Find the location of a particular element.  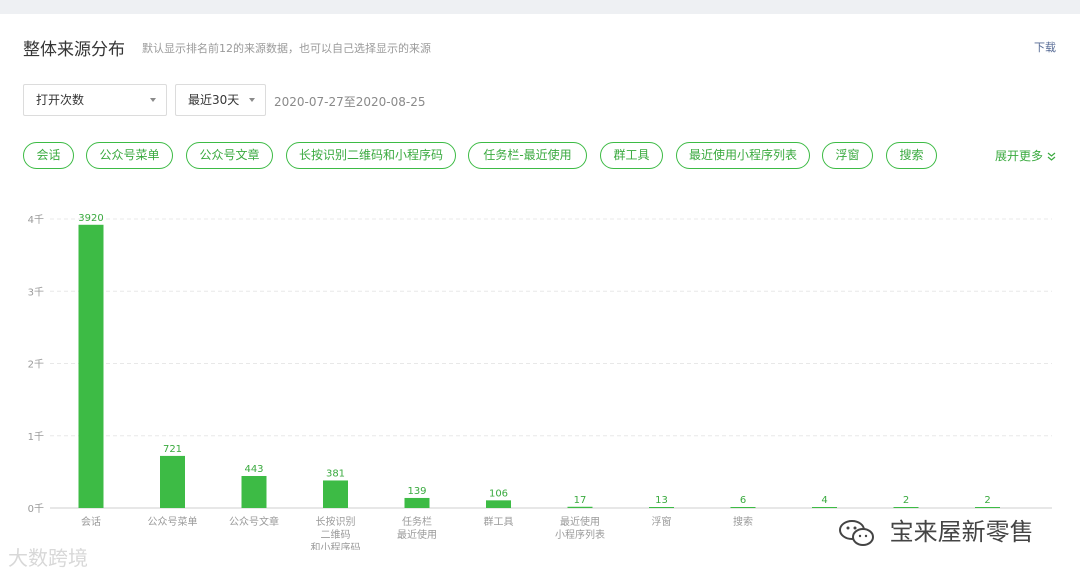

y-tick-label: 1千 is located at coordinates (36, 437).